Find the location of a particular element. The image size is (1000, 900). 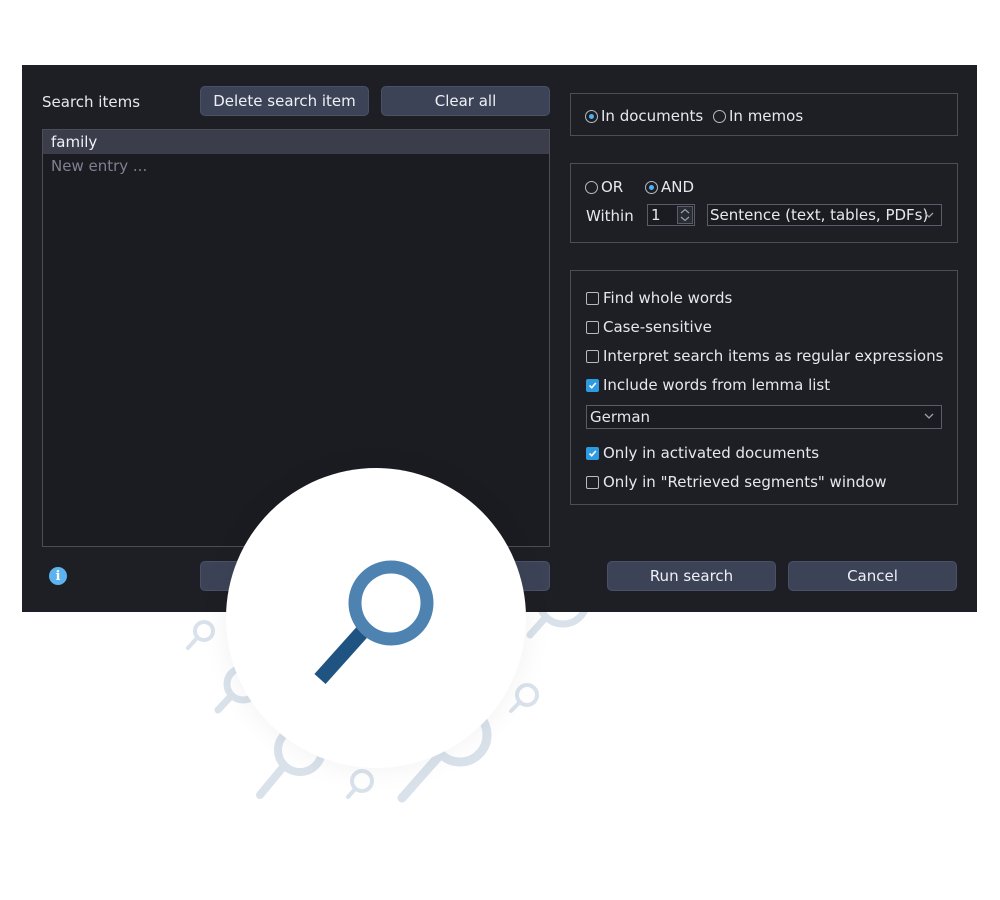

in-memos-label: In memos is located at coordinates (766, 116).